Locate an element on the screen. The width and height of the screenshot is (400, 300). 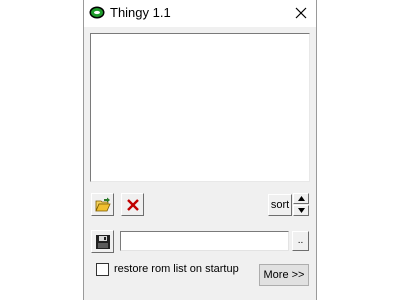
delete-icon is located at coordinates (133, 205).